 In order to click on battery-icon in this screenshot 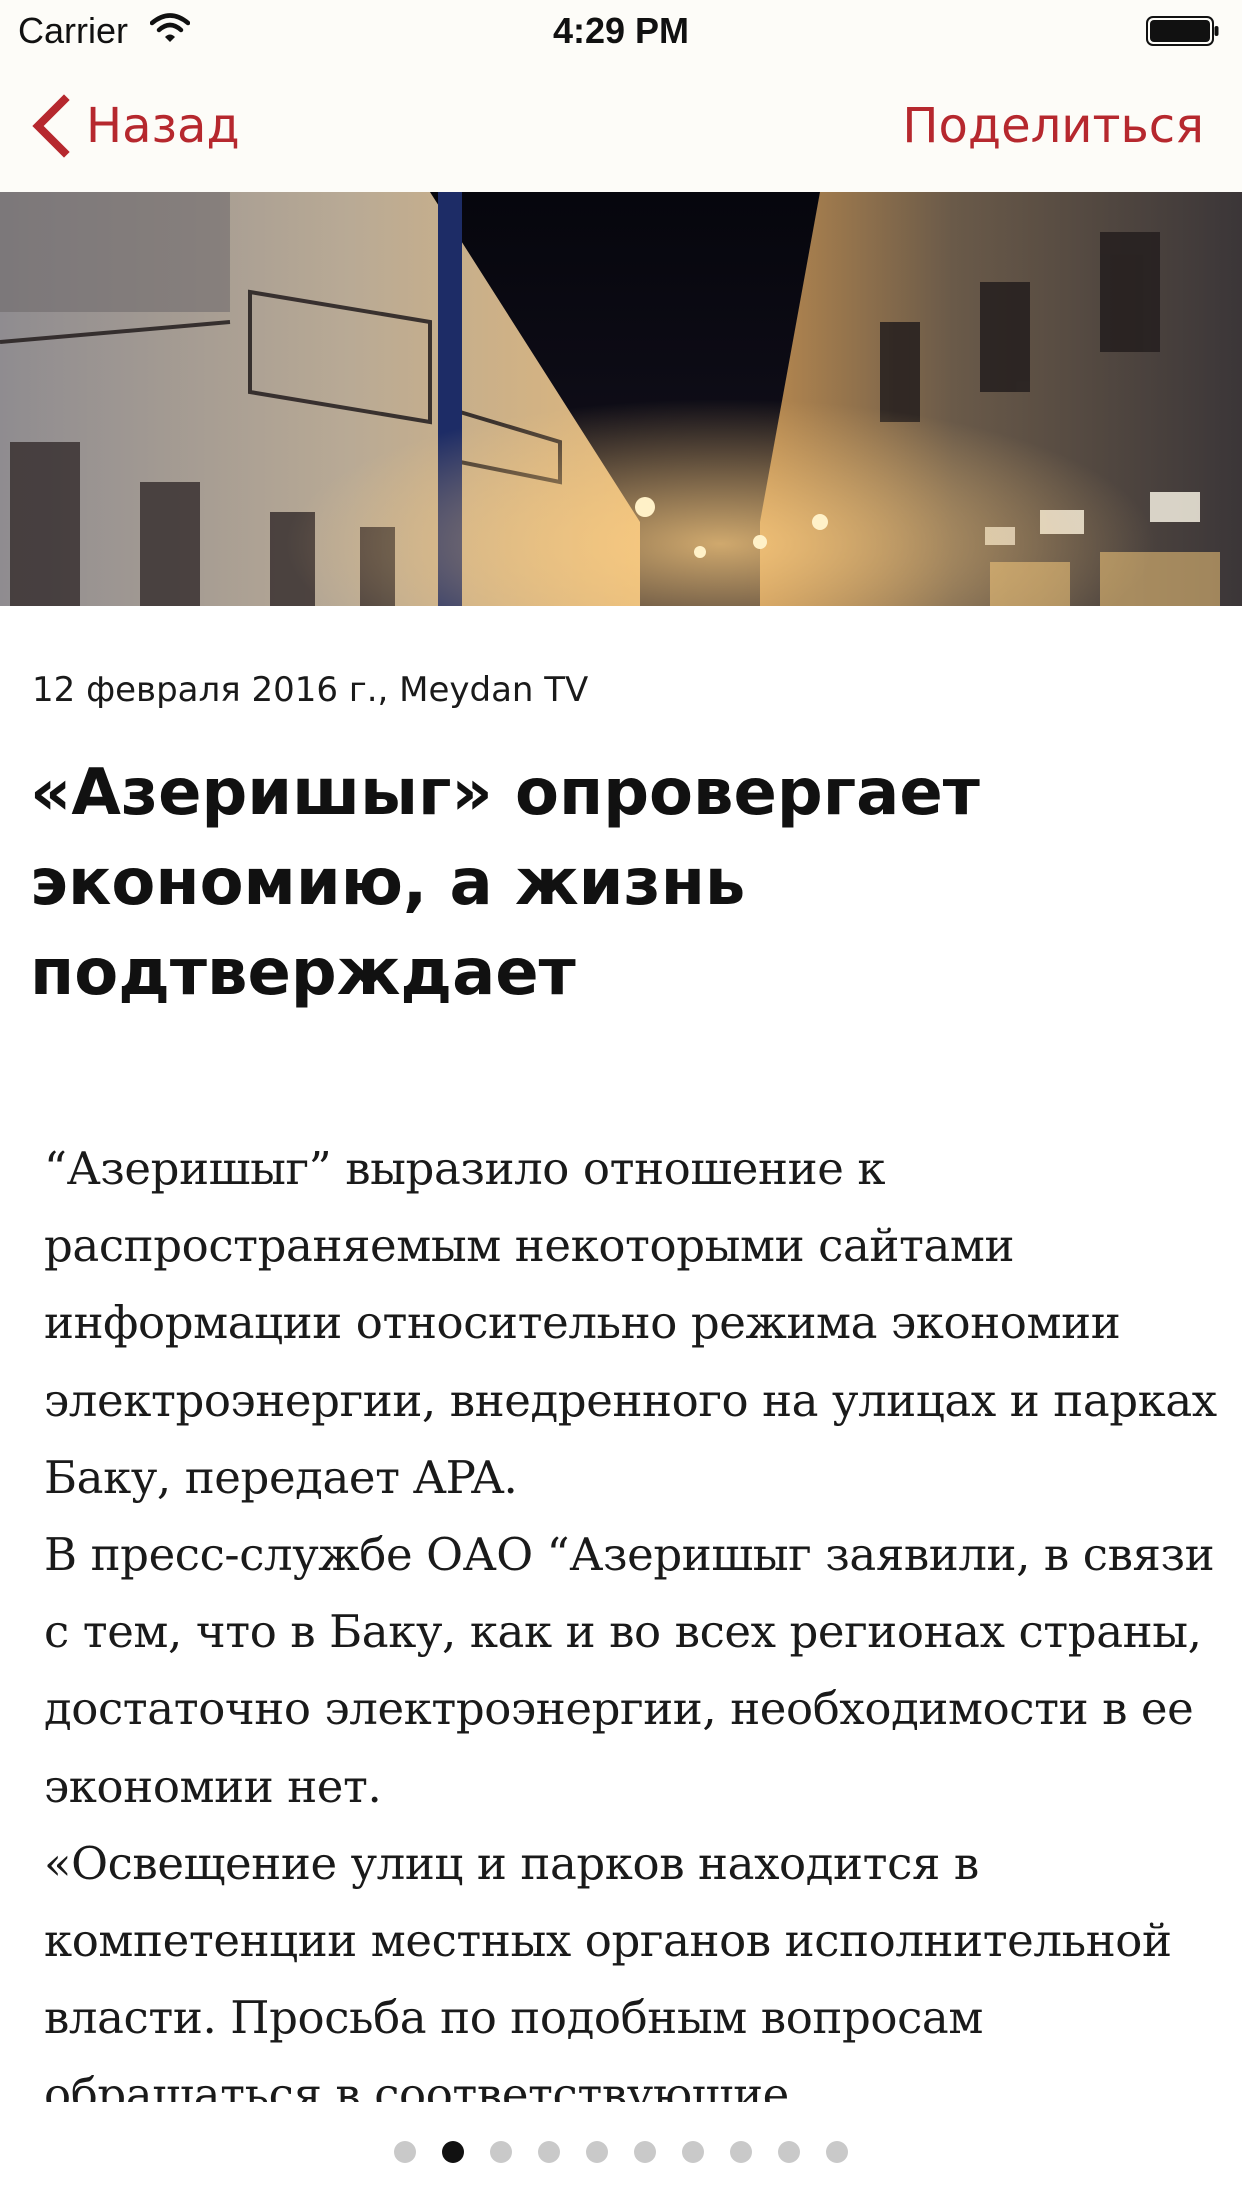, I will do `click(1182, 31)`.